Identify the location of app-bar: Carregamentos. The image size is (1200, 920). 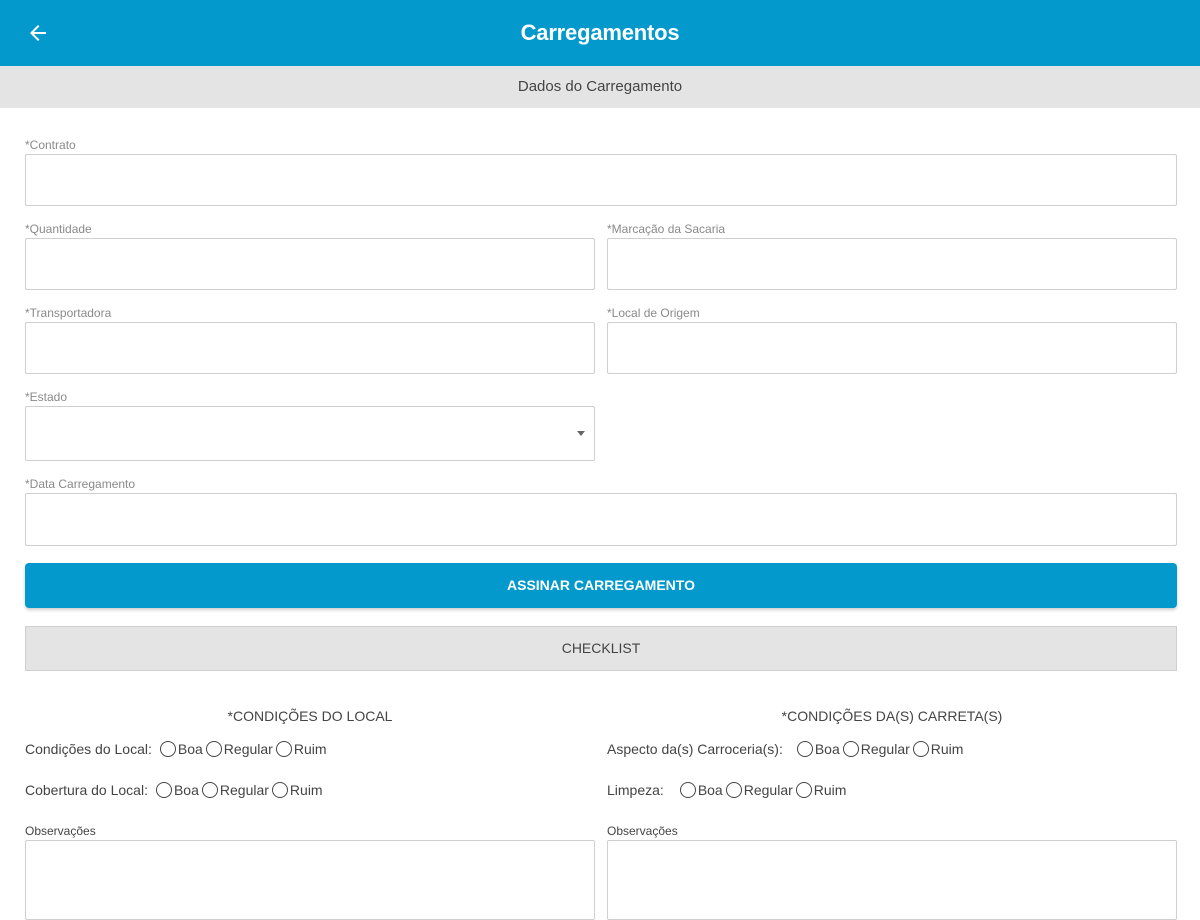
(600, 33).